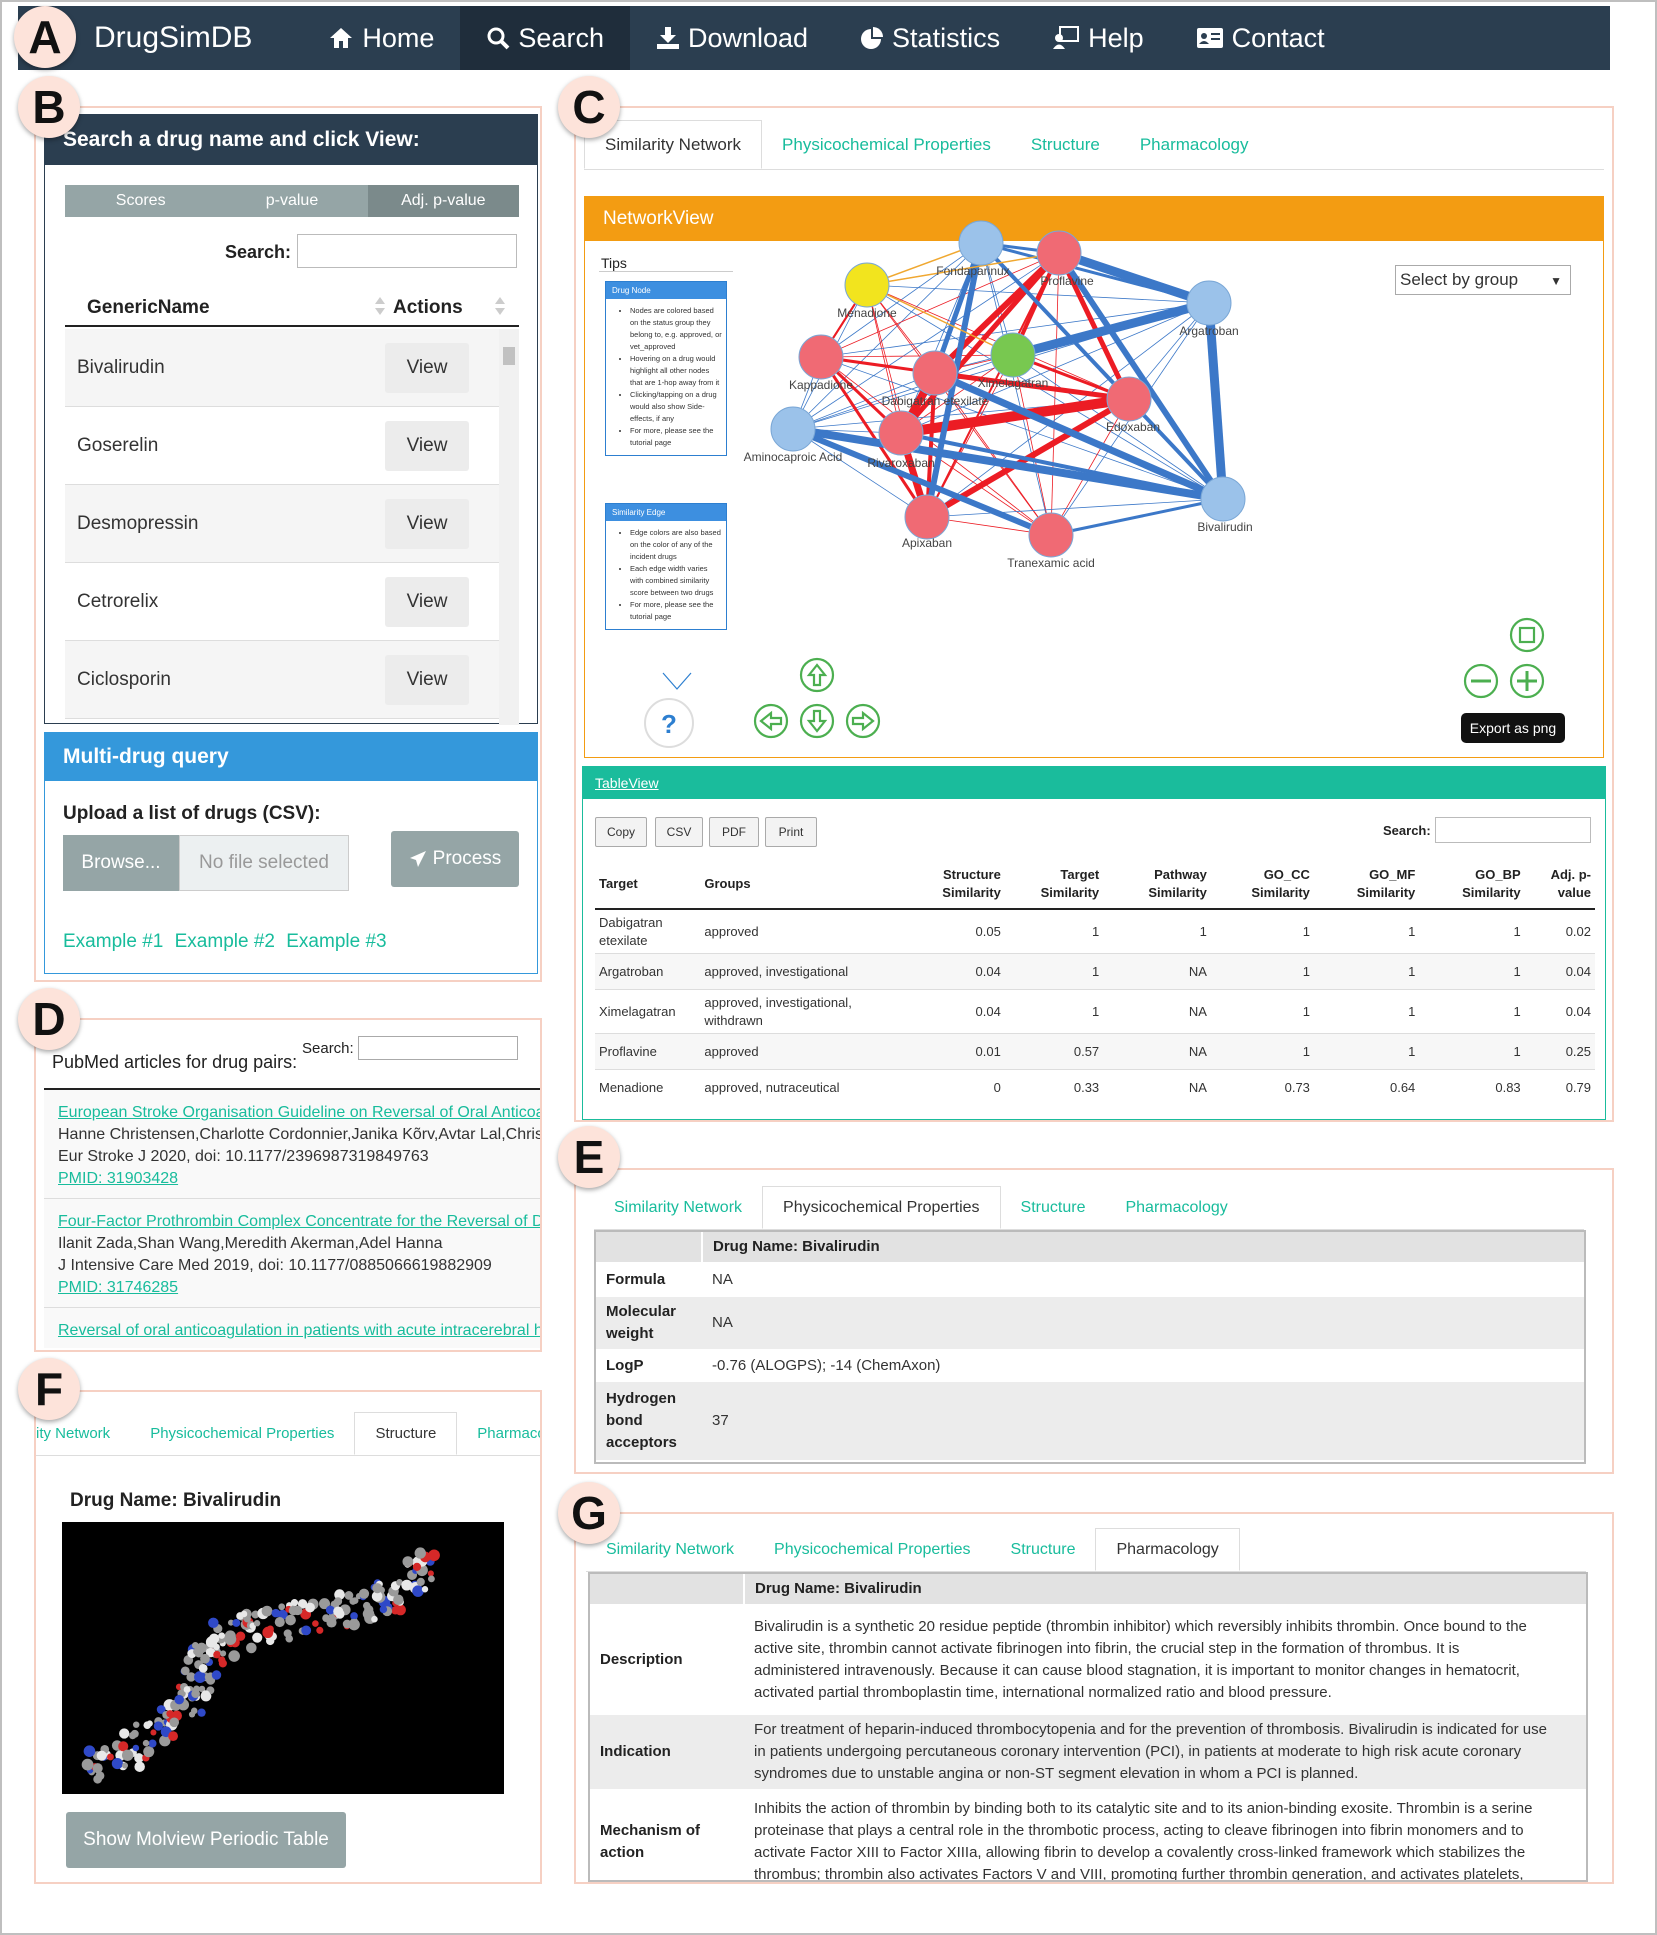  What do you see at coordinates (428, 308) in the screenshot?
I see `column-actions: Actions` at bounding box center [428, 308].